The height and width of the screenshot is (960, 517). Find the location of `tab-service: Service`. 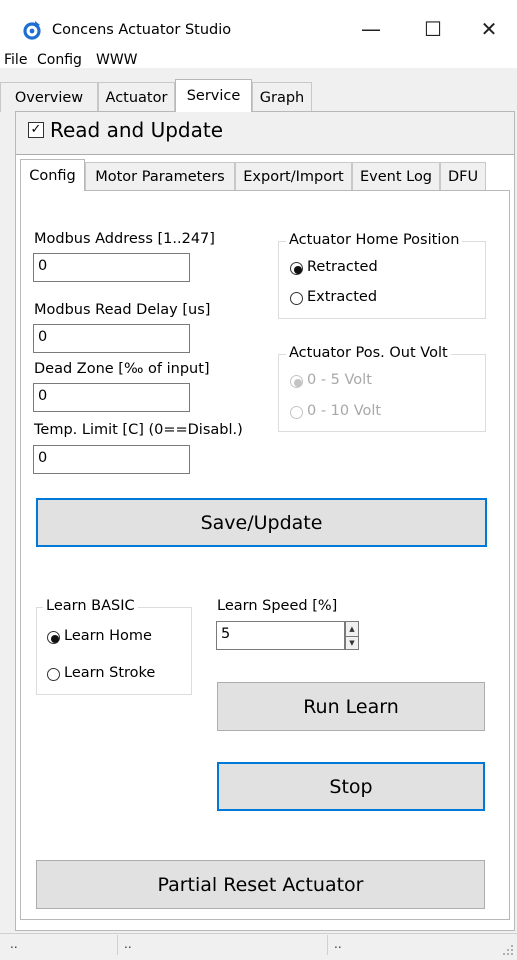

tab-service: Service is located at coordinates (213, 95).